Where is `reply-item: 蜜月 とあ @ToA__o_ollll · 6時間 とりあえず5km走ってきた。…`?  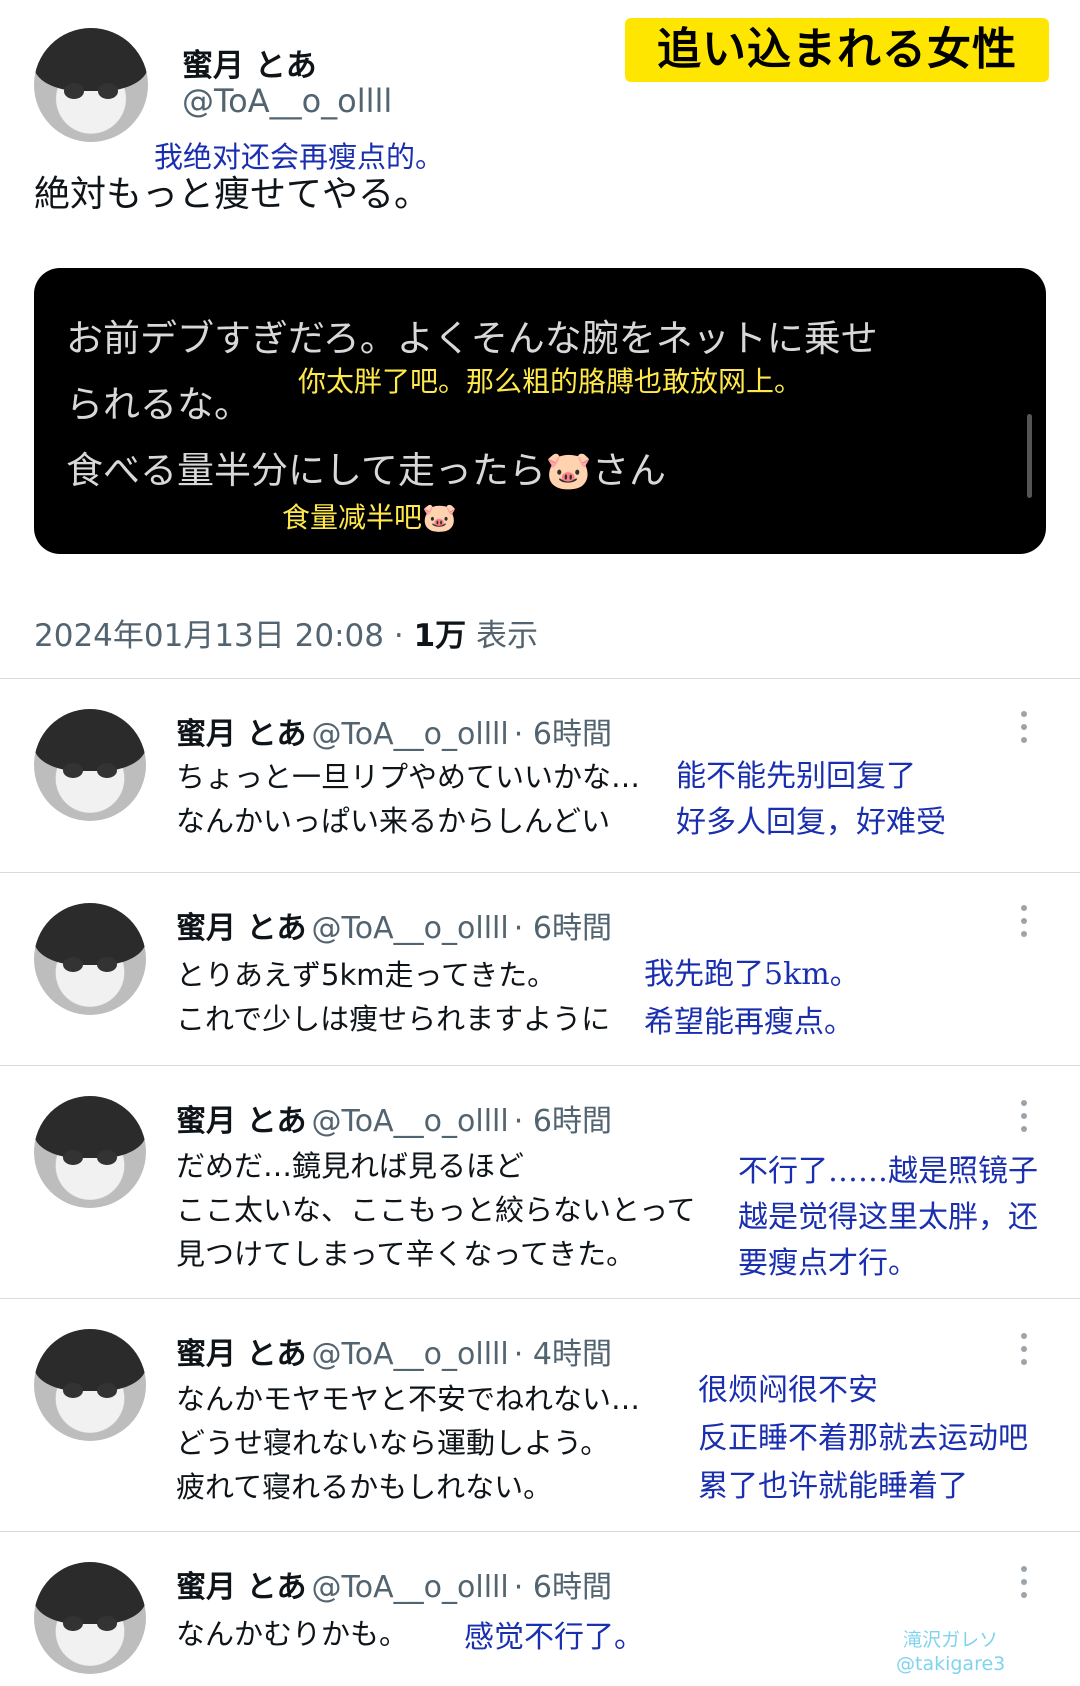 reply-item: 蜜月 とあ @ToA__o_ollll · 6時間 とりあえず5km走ってきた。… is located at coordinates (540, 969).